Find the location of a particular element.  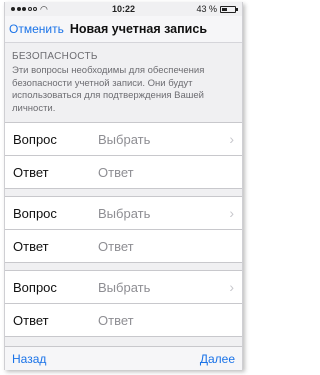

status-bar: ◠ 10:22 43 % is located at coordinates (123, 9).